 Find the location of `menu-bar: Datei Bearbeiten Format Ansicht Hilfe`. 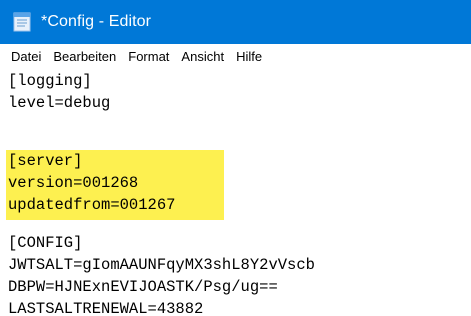

menu-bar: Datei Bearbeiten Format Ansicht Hilfe is located at coordinates (235, 57).